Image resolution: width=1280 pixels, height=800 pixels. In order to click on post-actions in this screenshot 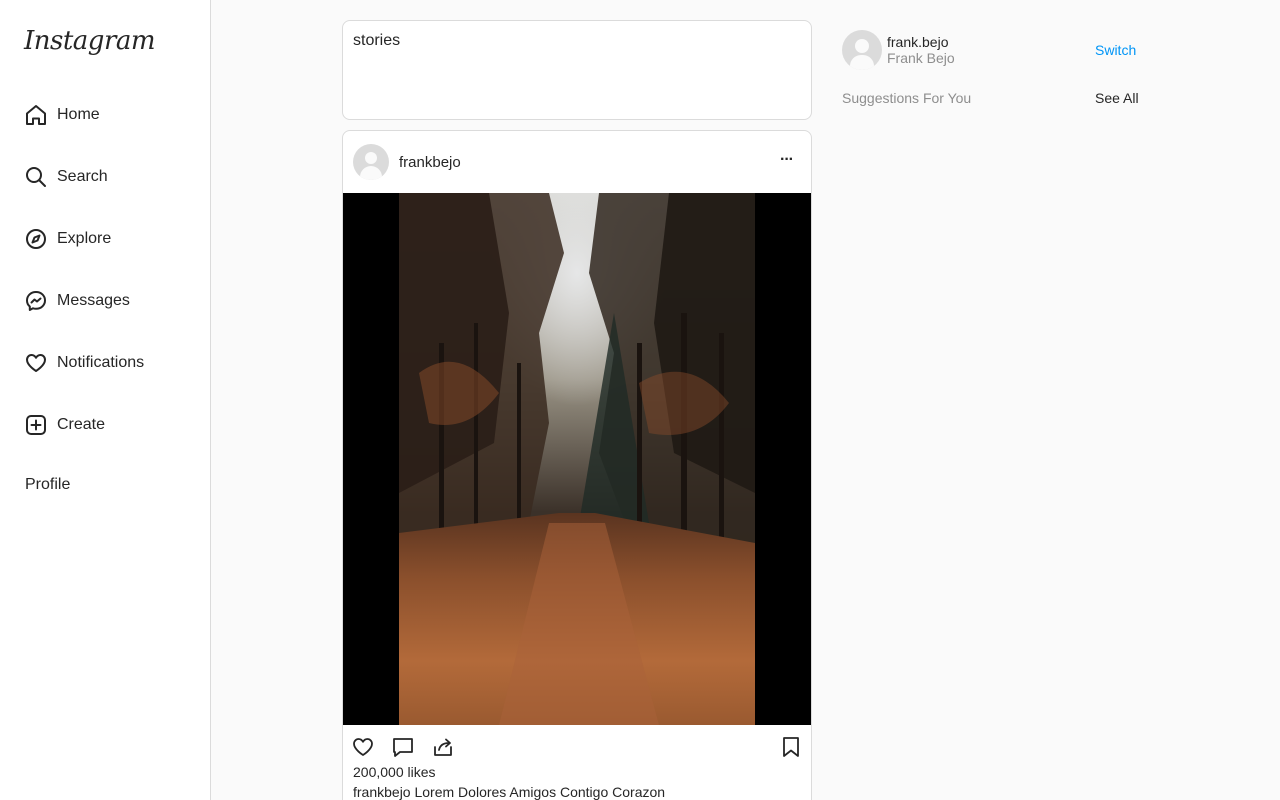, I will do `click(577, 747)`.